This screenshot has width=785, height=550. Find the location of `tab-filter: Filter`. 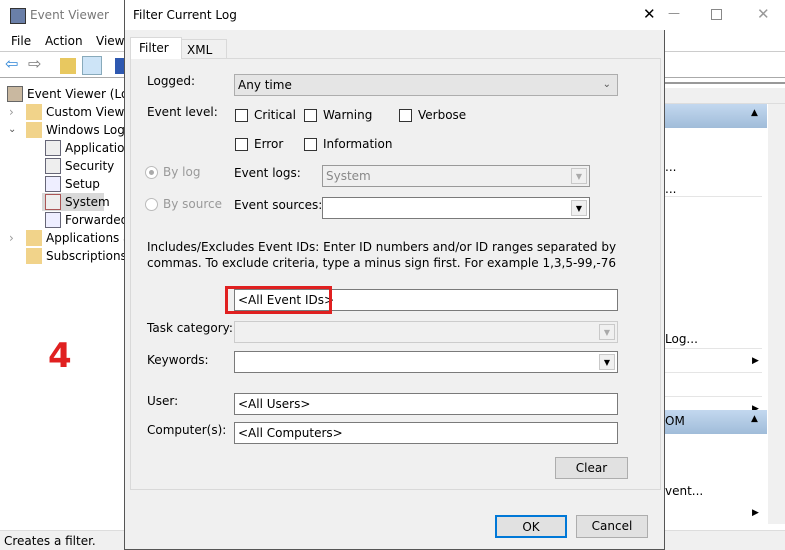

tab-filter: Filter is located at coordinates (156, 48).